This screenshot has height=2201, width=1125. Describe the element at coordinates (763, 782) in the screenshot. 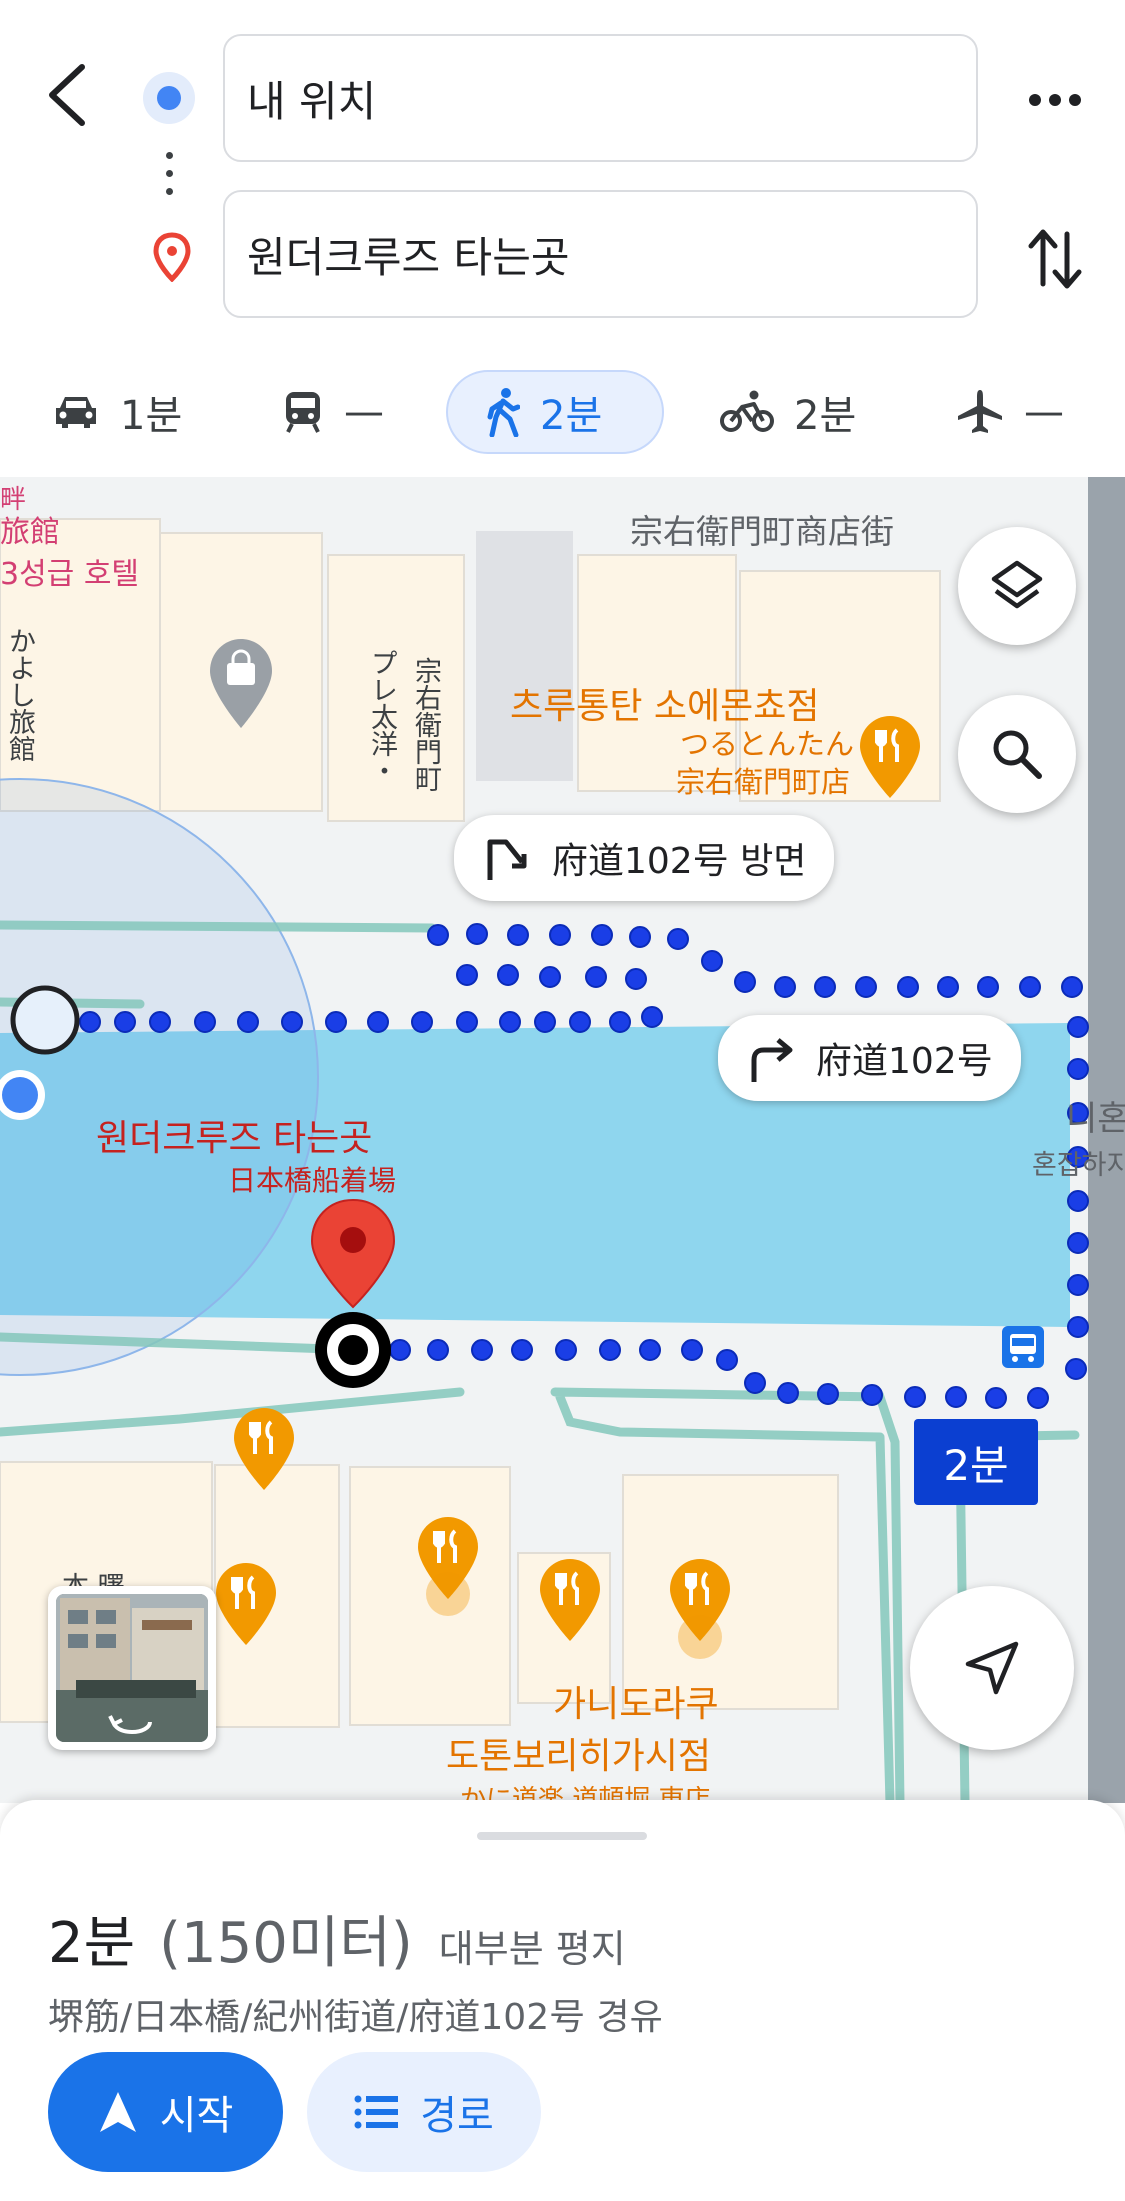

I see `restaurant-sub-label: 宗右衛門町店` at that location.